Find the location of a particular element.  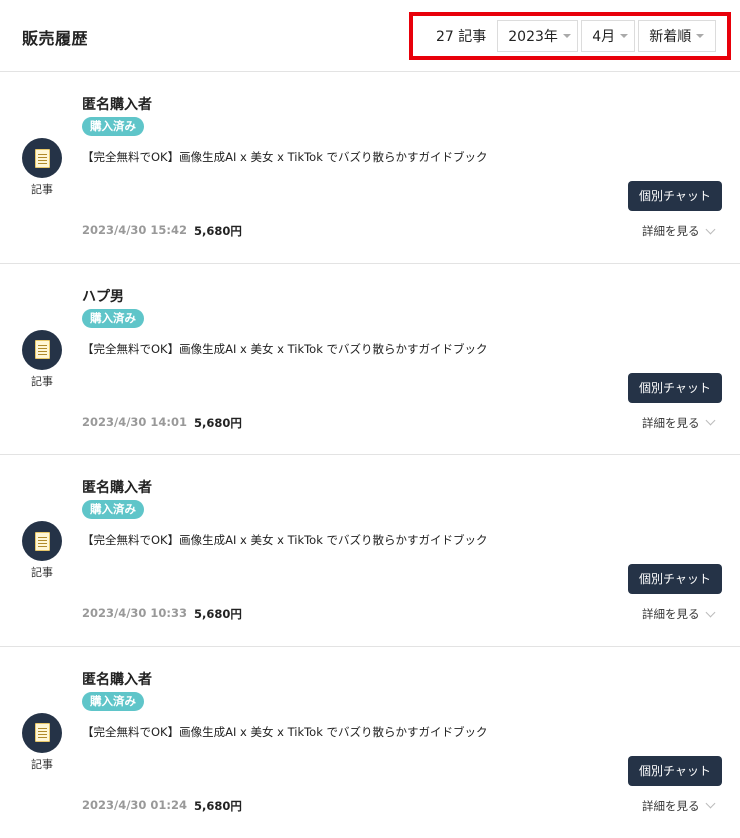

sort-select-value: 新着順 is located at coordinates (670, 36).